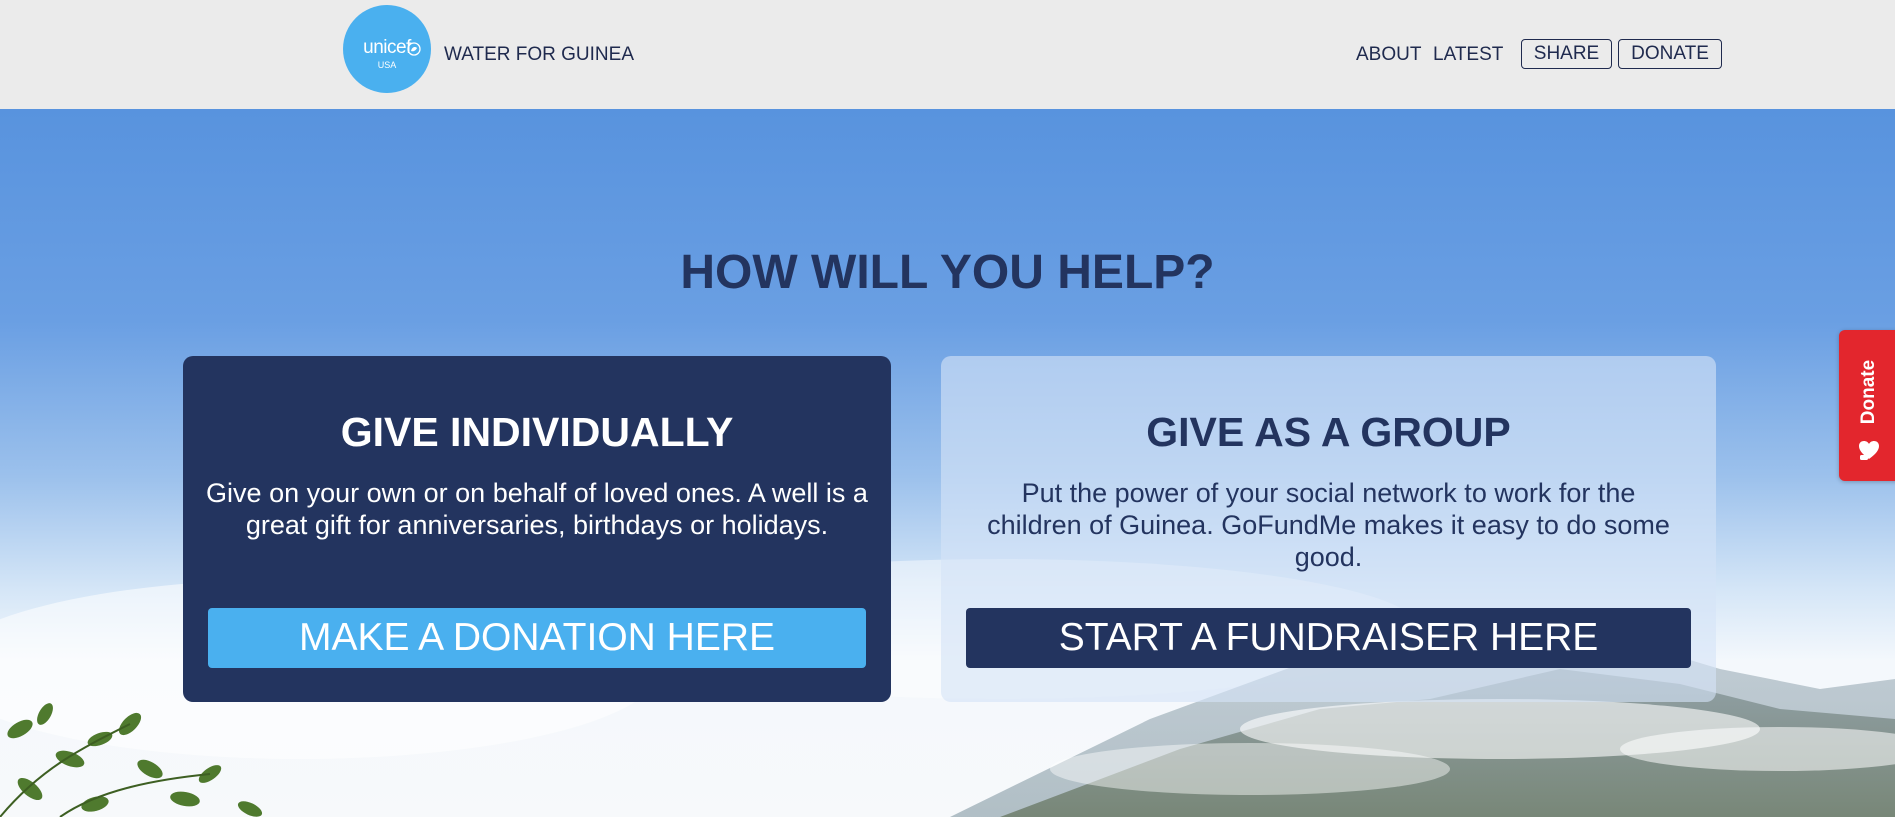 Image resolution: width=1895 pixels, height=817 pixels. Describe the element at coordinates (387, 65) in the screenshot. I see `logo-subtext: USA` at that location.